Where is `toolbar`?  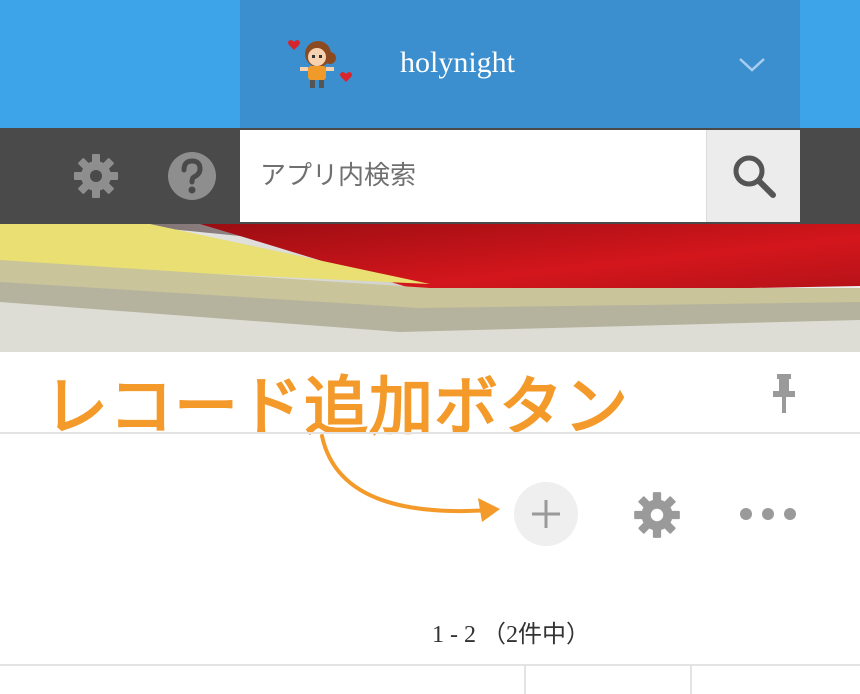
toolbar is located at coordinates (430, 176).